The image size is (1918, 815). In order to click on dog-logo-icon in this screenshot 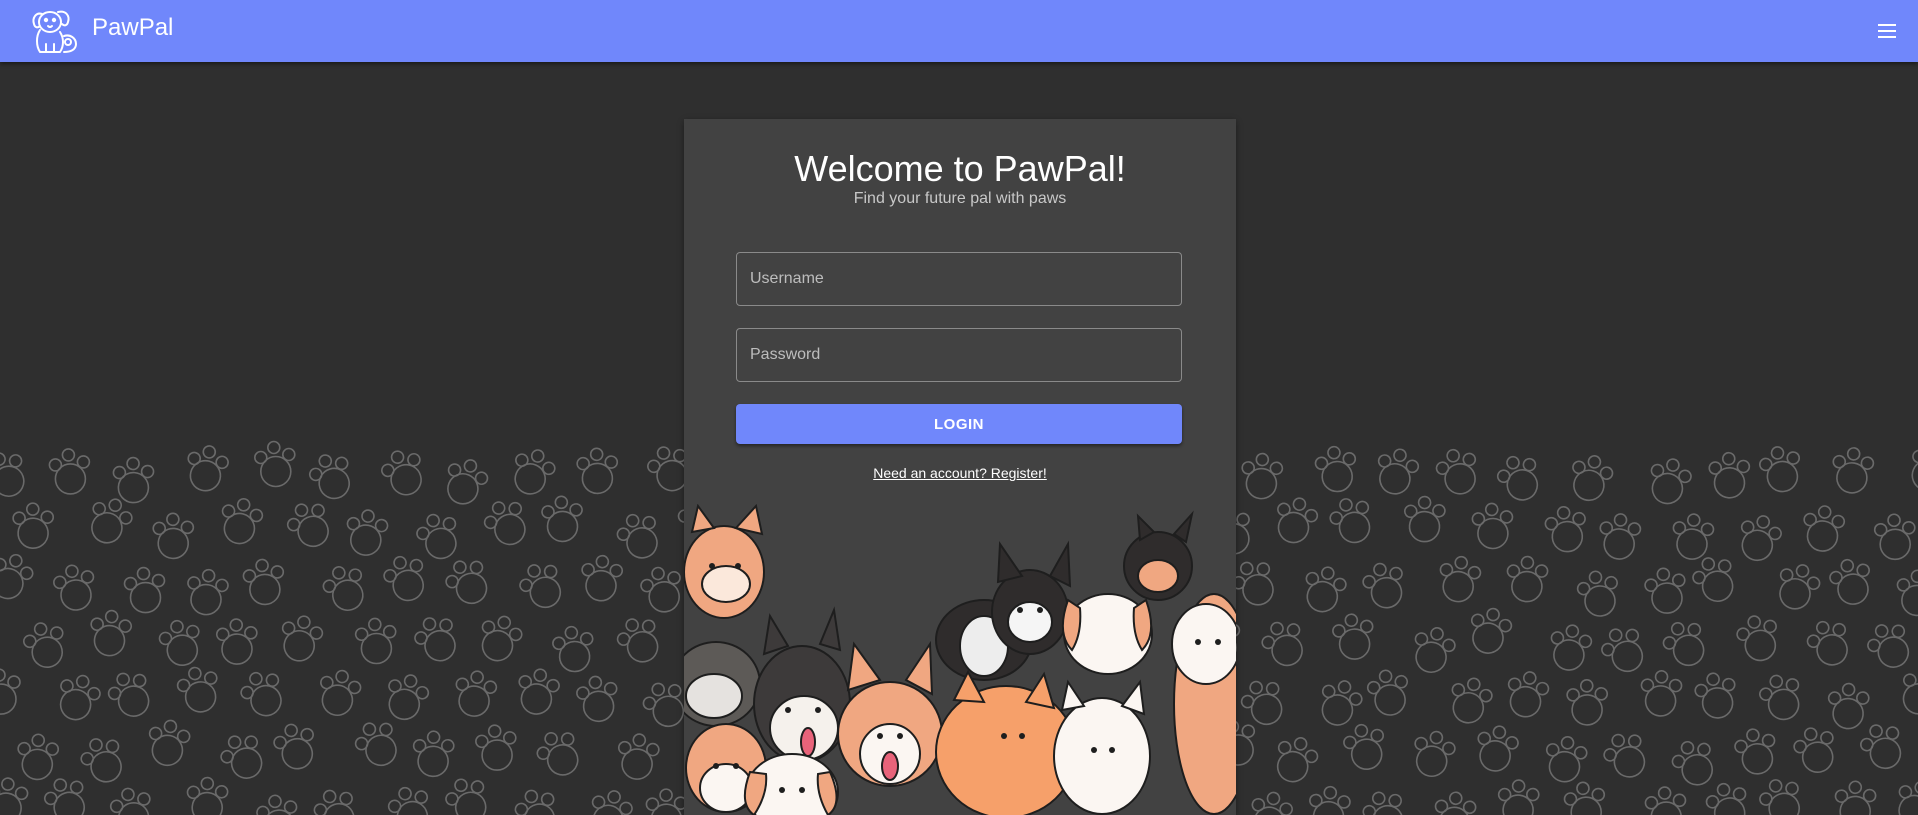, I will do `click(54, 31)`.